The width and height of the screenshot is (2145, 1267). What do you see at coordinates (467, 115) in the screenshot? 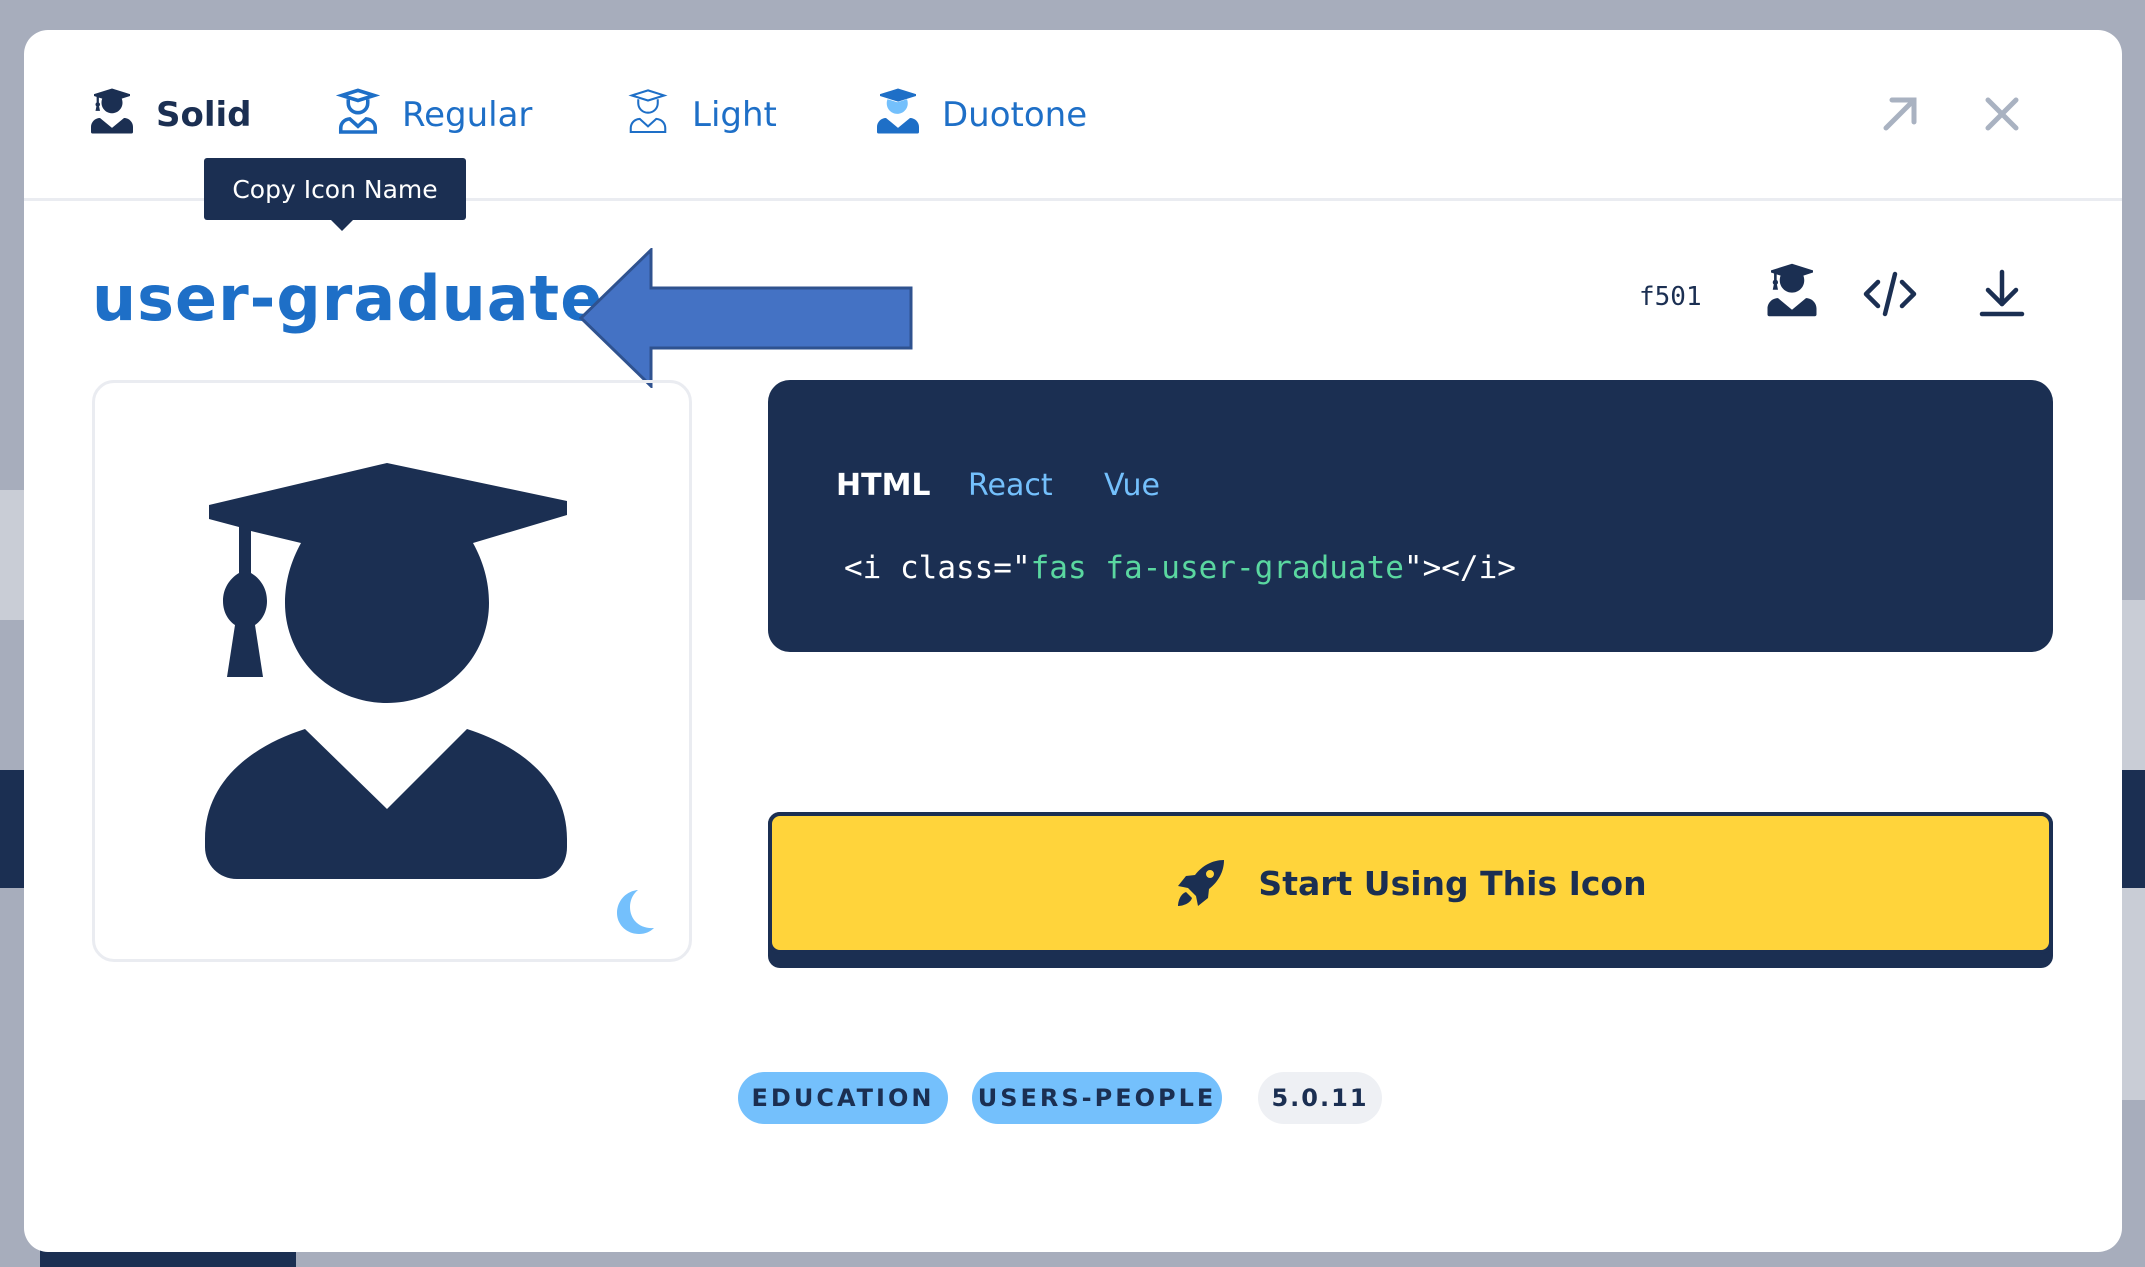
I see `tab-label: Regular` at bounding box center [467, 115].